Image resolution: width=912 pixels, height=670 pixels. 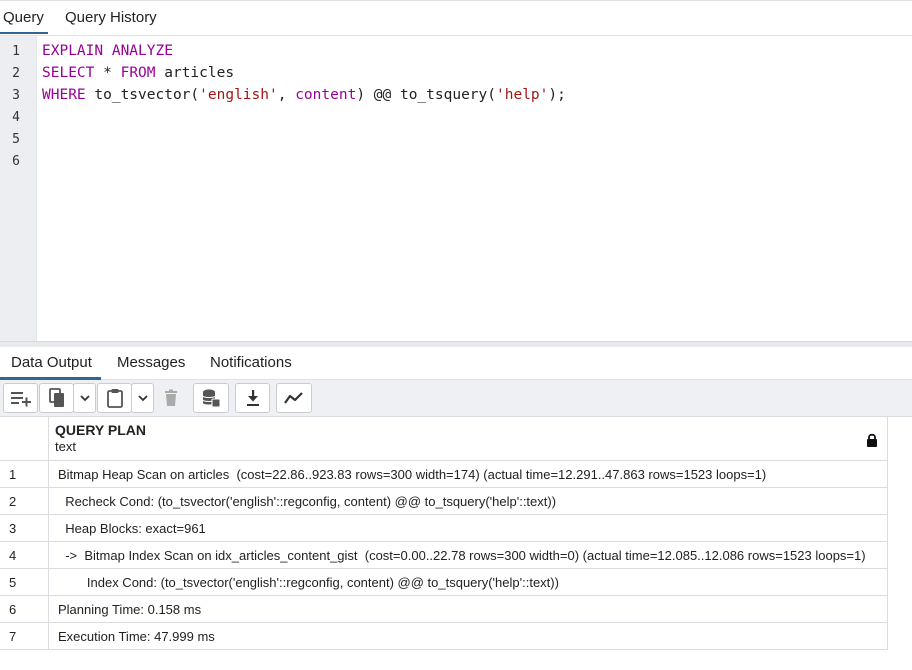 I want to click on delete-icon, so click(x=170, y=397).